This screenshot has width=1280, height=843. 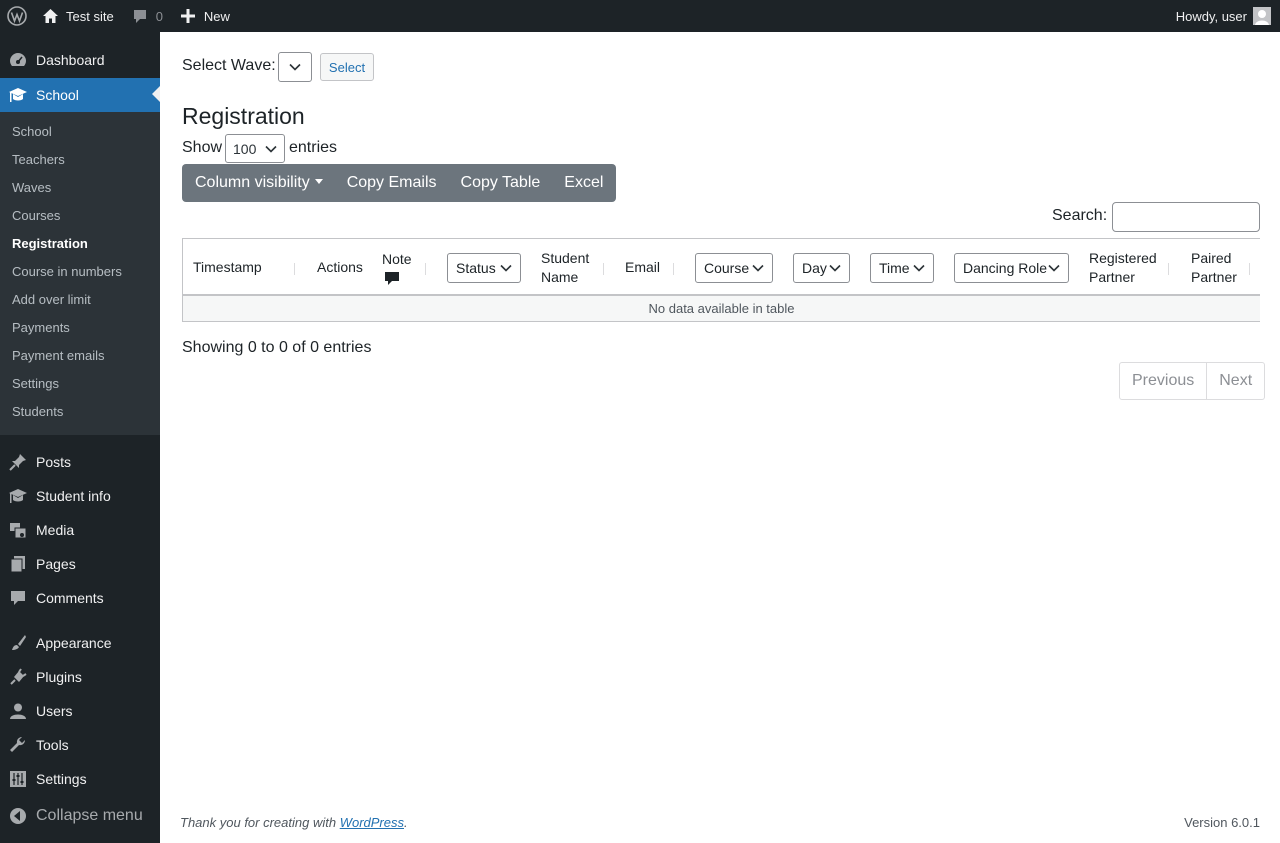 I want to click on sidebar-item-label: Plugins, so click(x=59, y=677).